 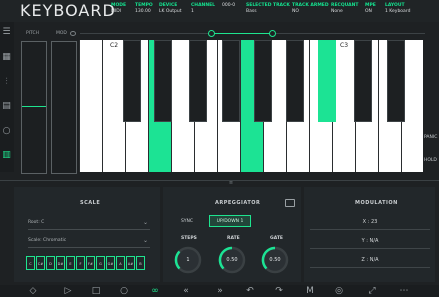 What do you see at coordinates (233, 238) in the screenshot?
I see `rate-label: RATE` at bounding box center [233, 238].